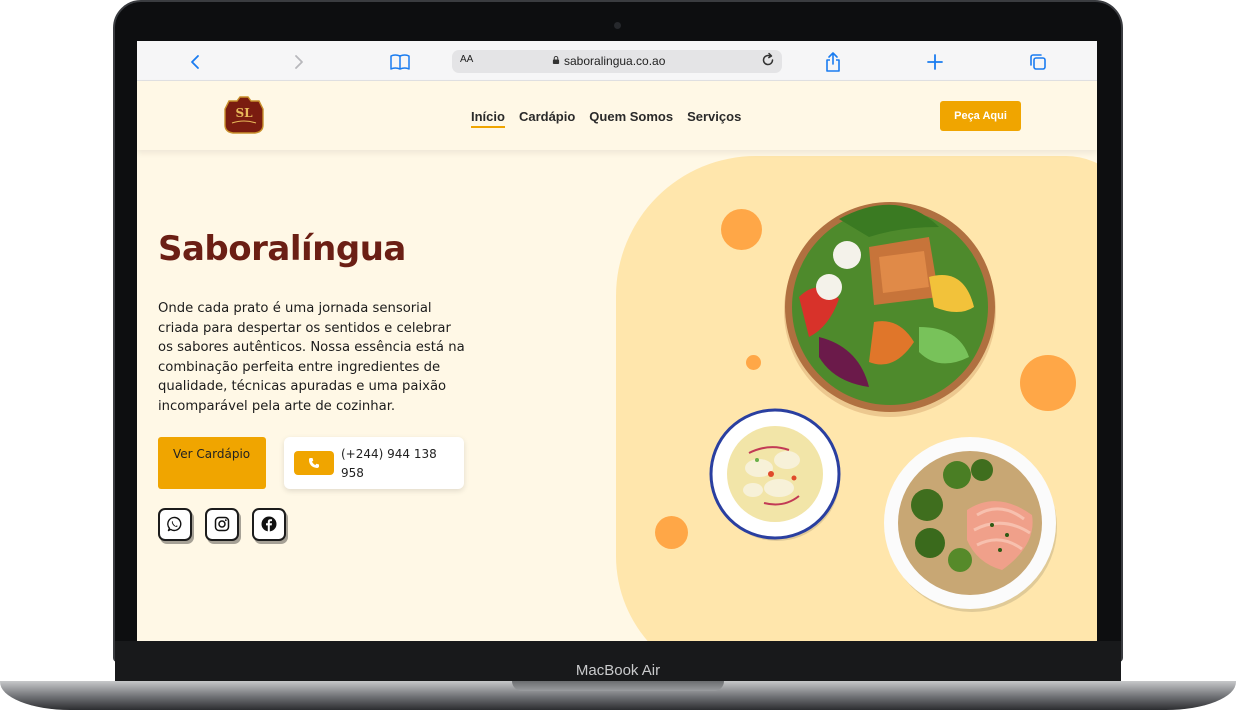 This screenshot has width=1236, height=710. I want to click on bookmarks-icon, so click(400, 62).